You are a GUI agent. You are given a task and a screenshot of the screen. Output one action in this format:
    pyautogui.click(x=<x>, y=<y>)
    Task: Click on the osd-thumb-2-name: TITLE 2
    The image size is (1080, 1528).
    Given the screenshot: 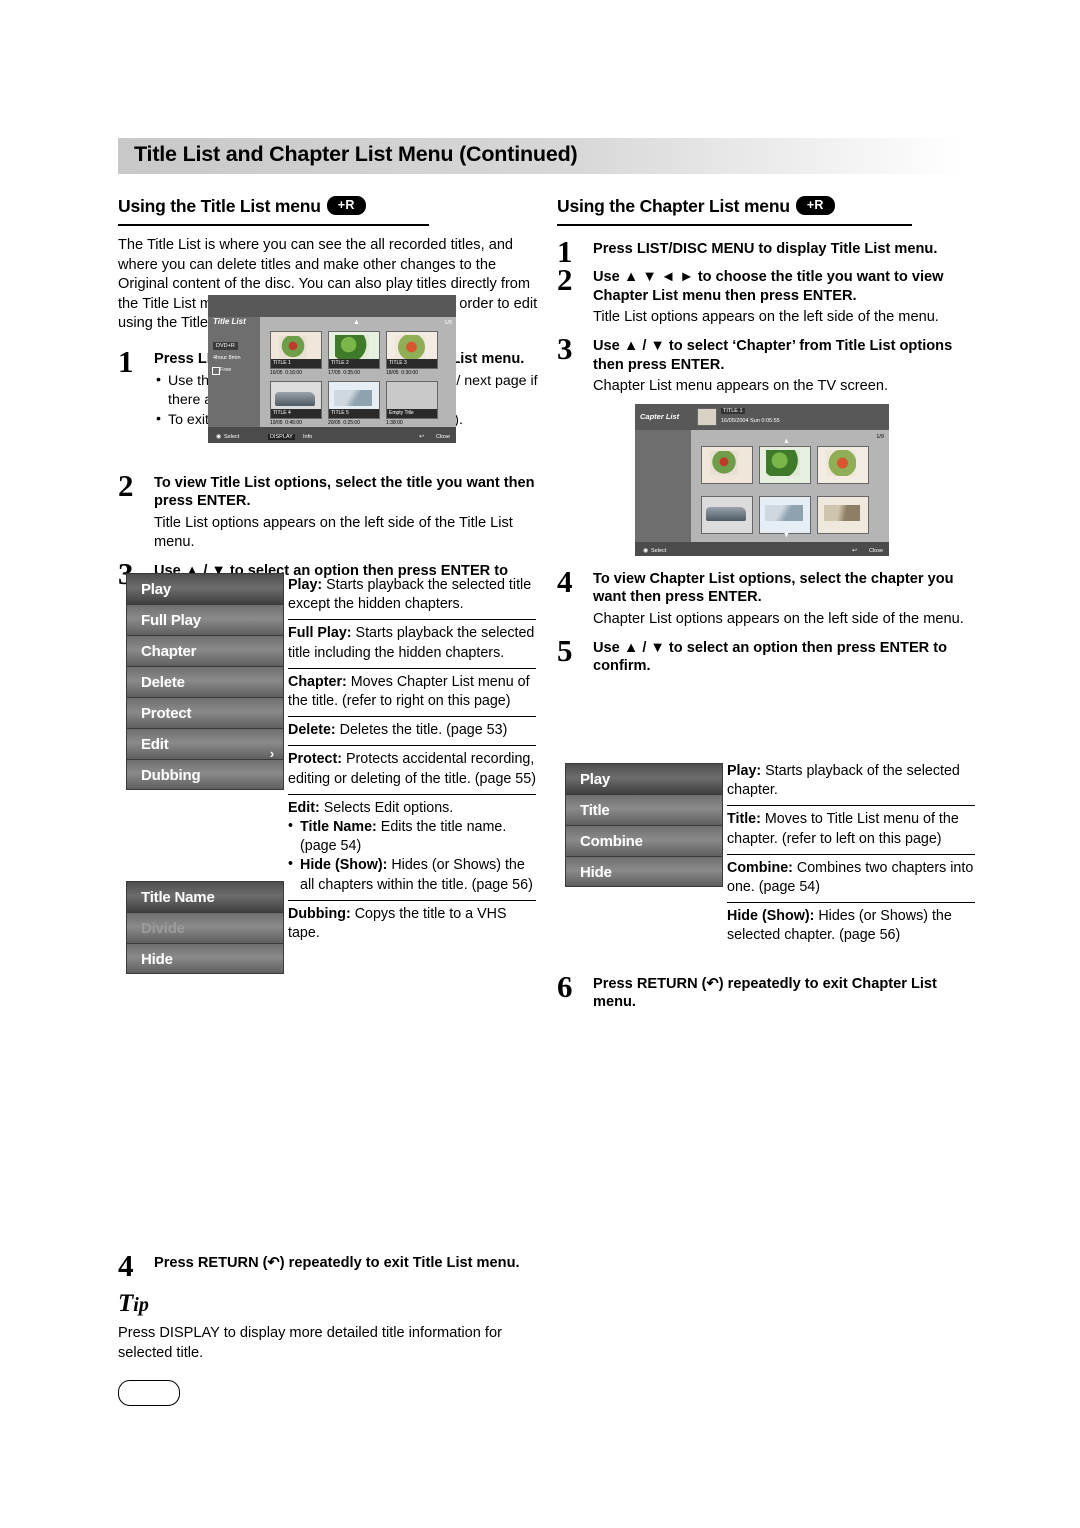 What is the action you would take?
    pyautogui.click(x=354, y=363)
    